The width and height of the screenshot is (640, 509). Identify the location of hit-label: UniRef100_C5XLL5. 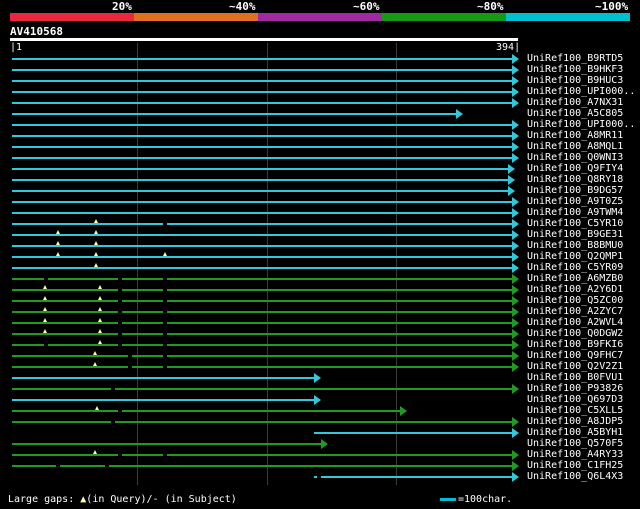
(575, 410).